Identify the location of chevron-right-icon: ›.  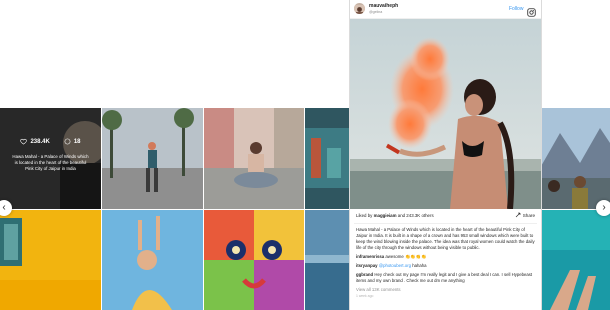
(604, 207).